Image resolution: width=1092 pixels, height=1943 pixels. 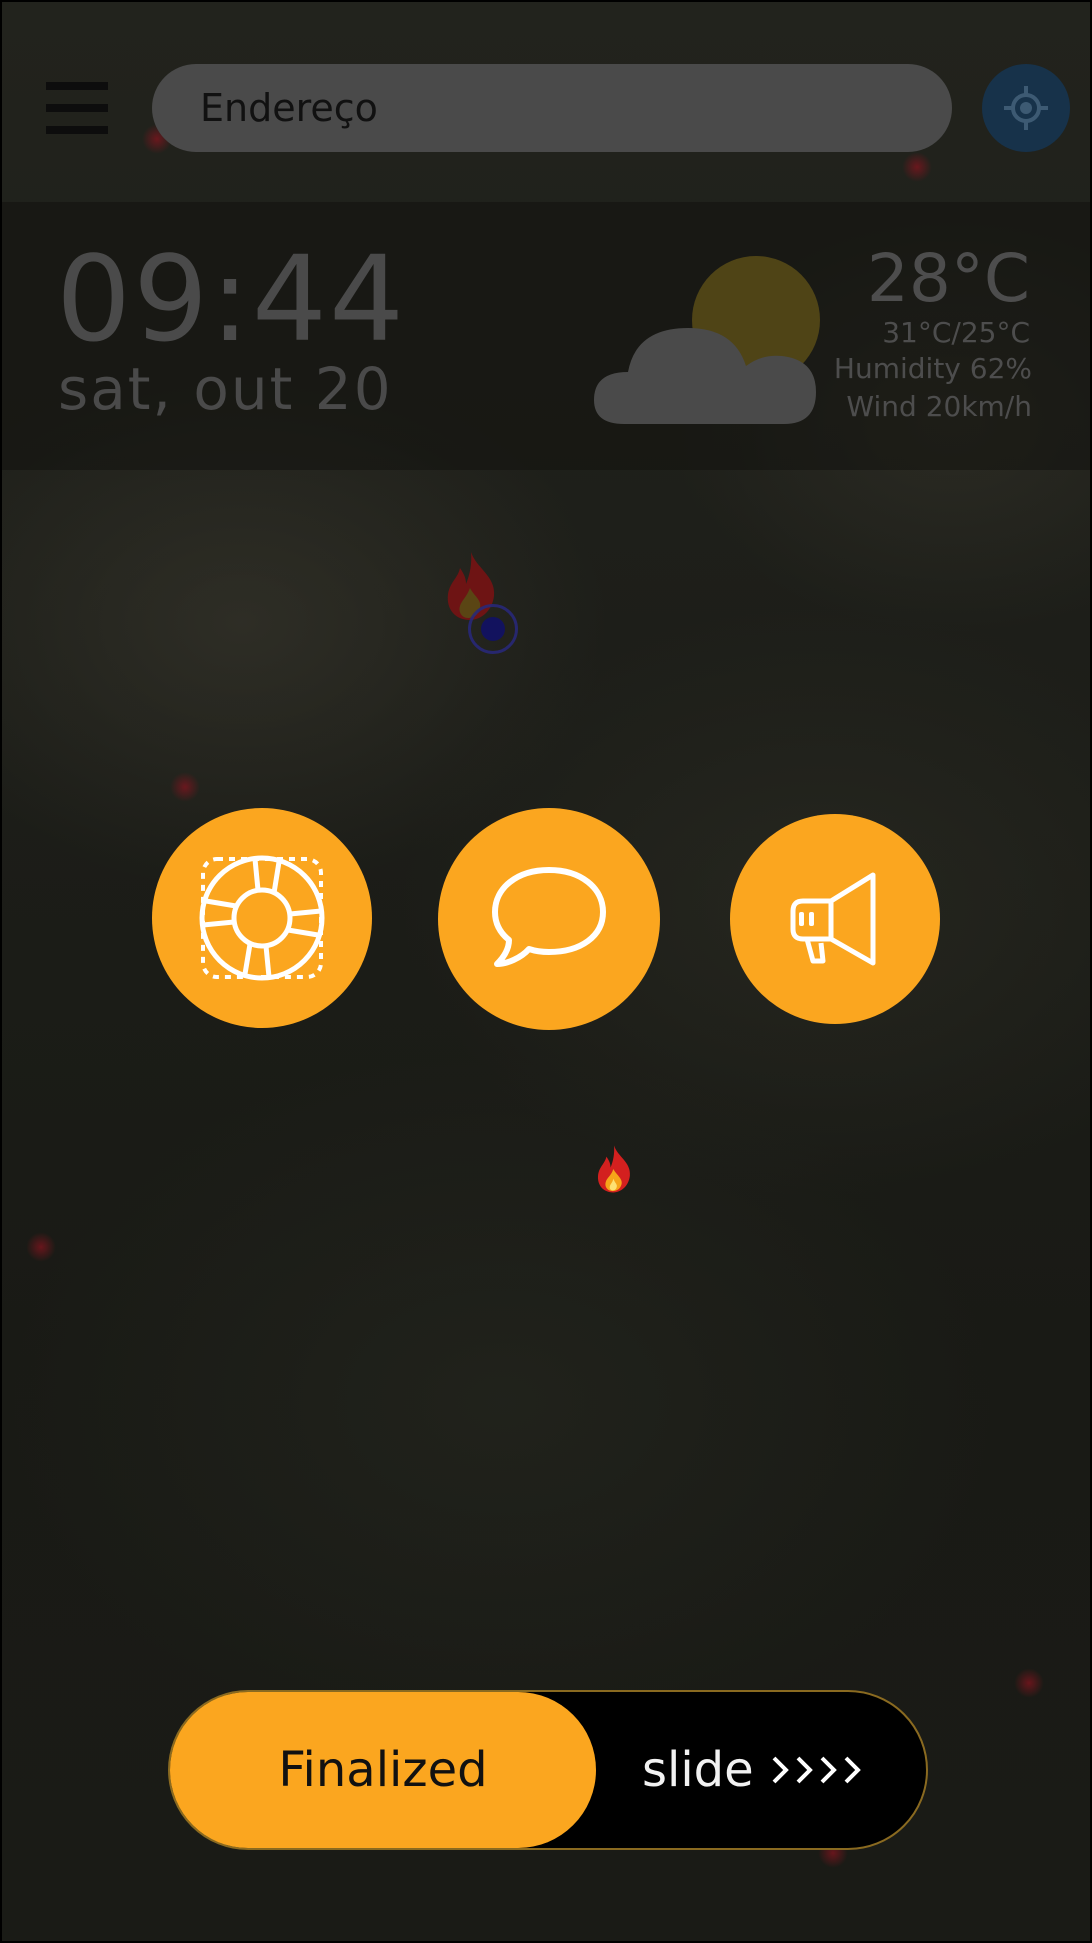 What do you see at coordinates (816, 1770) in the screenshot?
I see `chevrons-right-icon` at bounding box center [816, 1770].